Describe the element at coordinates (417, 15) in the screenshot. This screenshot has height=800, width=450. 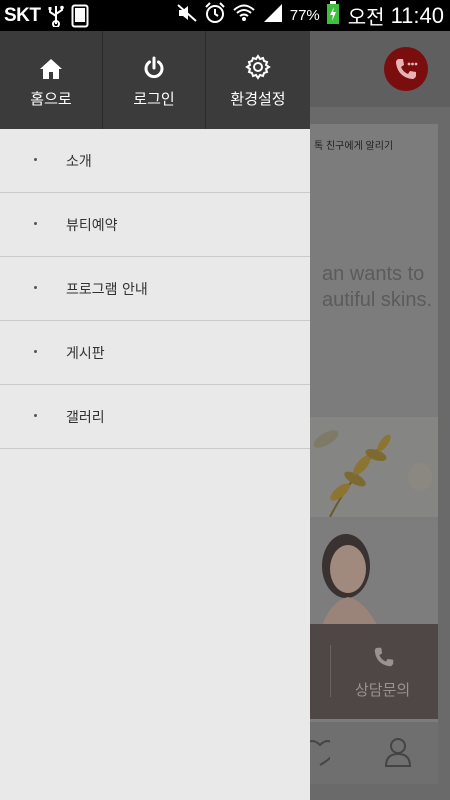
I see `clock-time: 11:40` at that location.